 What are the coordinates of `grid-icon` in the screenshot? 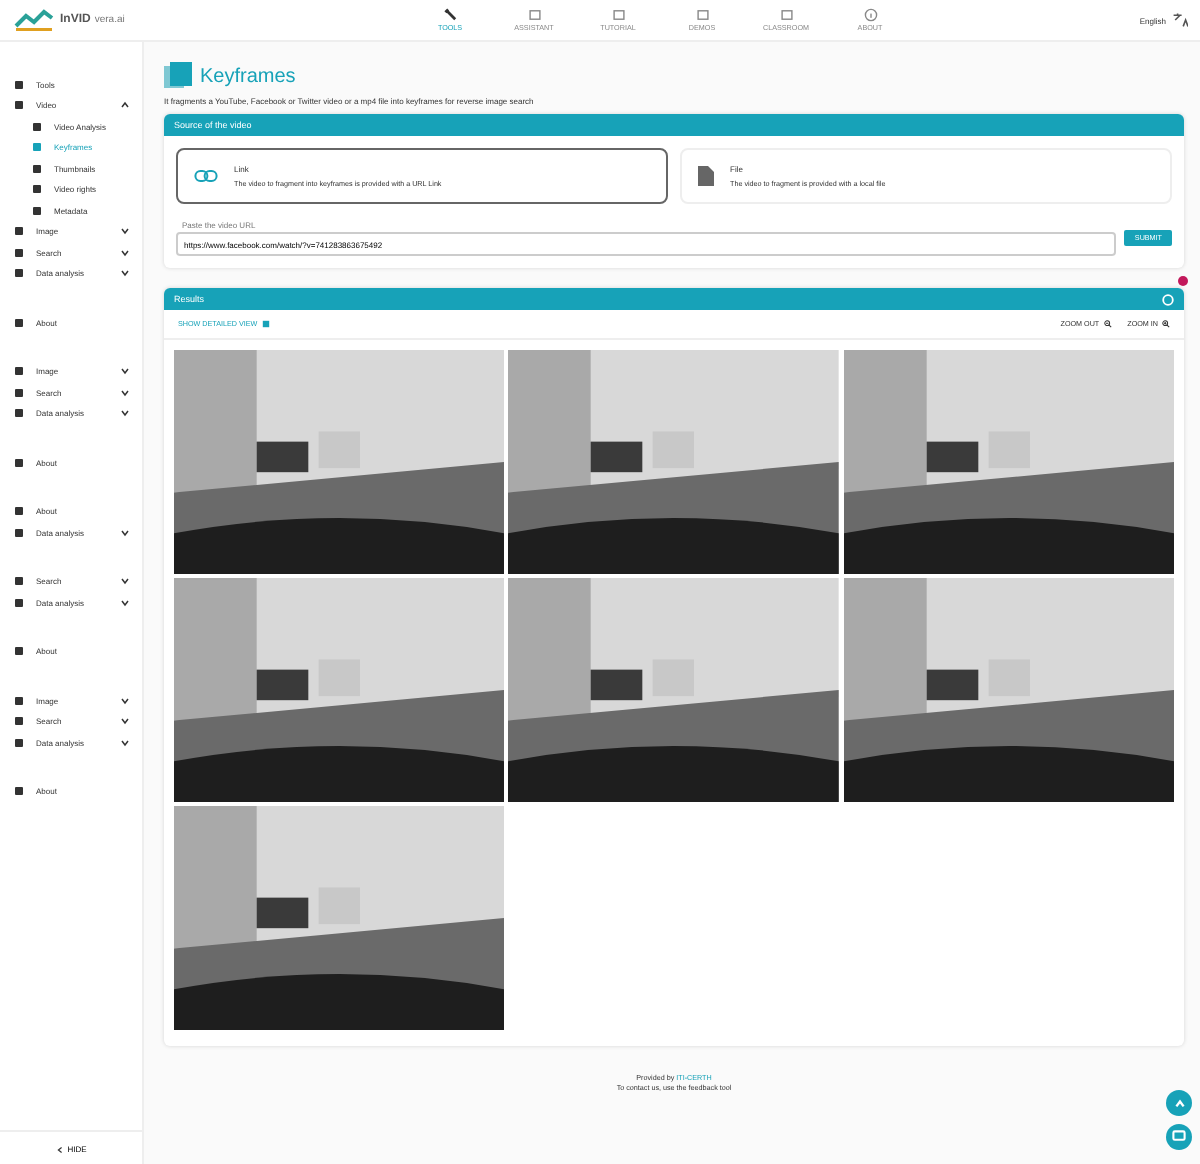 It's located at (265, 324).